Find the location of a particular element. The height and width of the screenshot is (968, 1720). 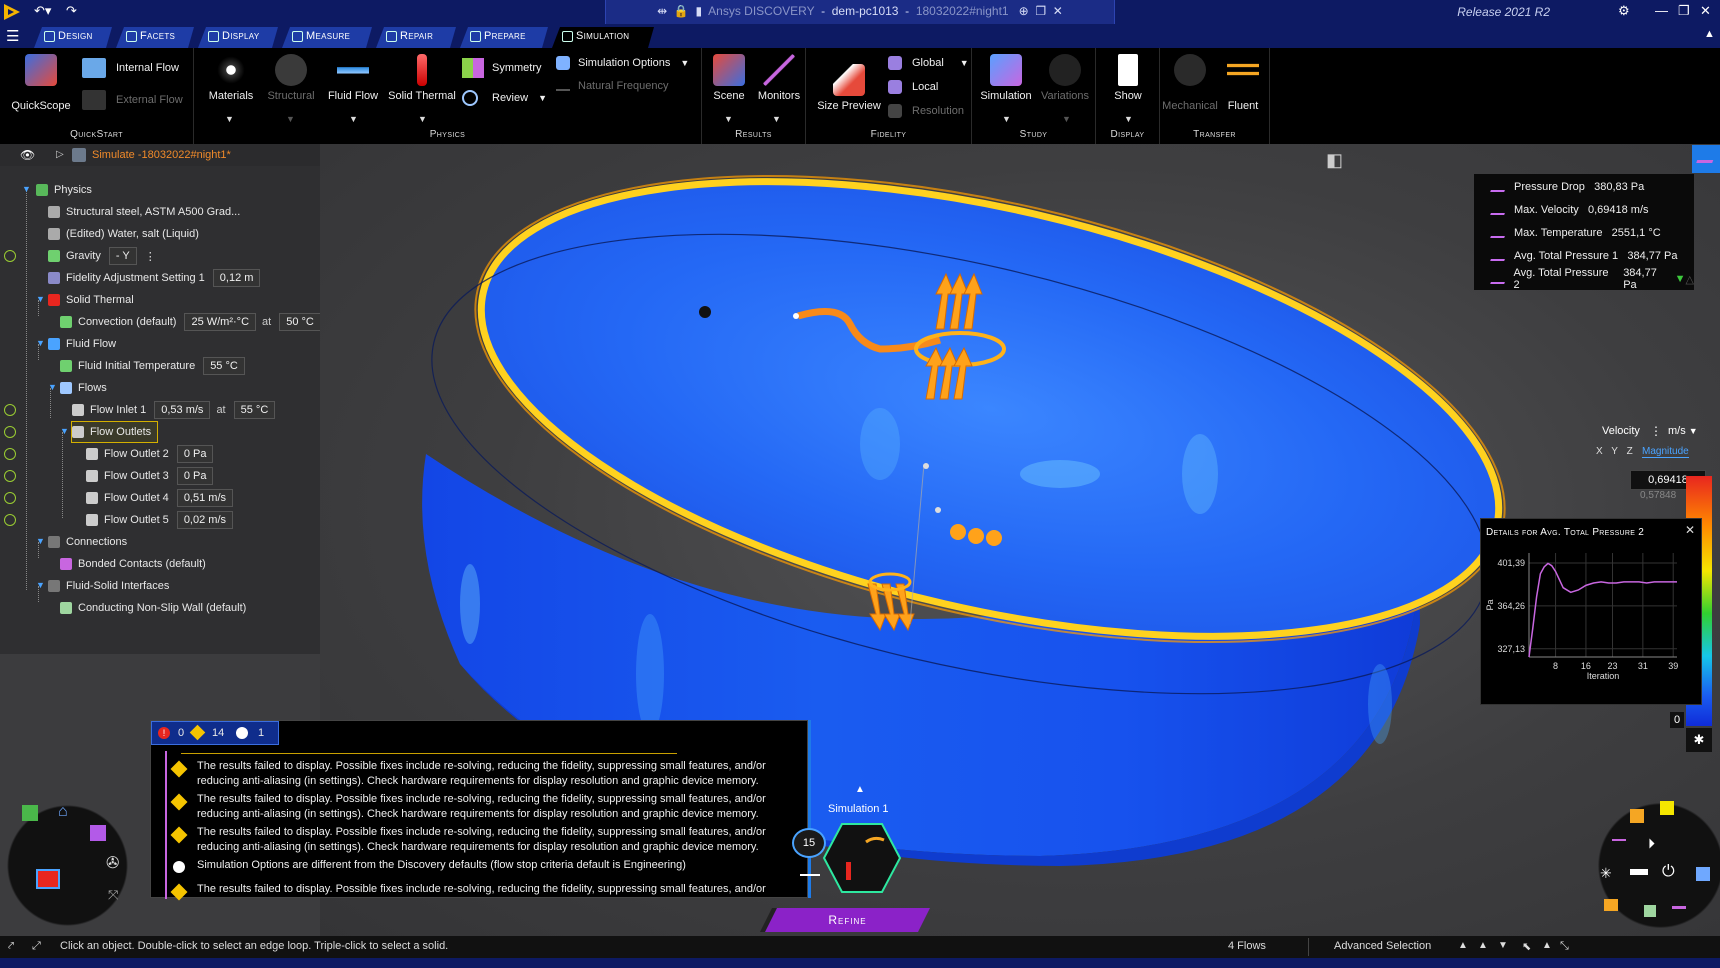

flow-lines-icon is located at coordinates (1619, 843).